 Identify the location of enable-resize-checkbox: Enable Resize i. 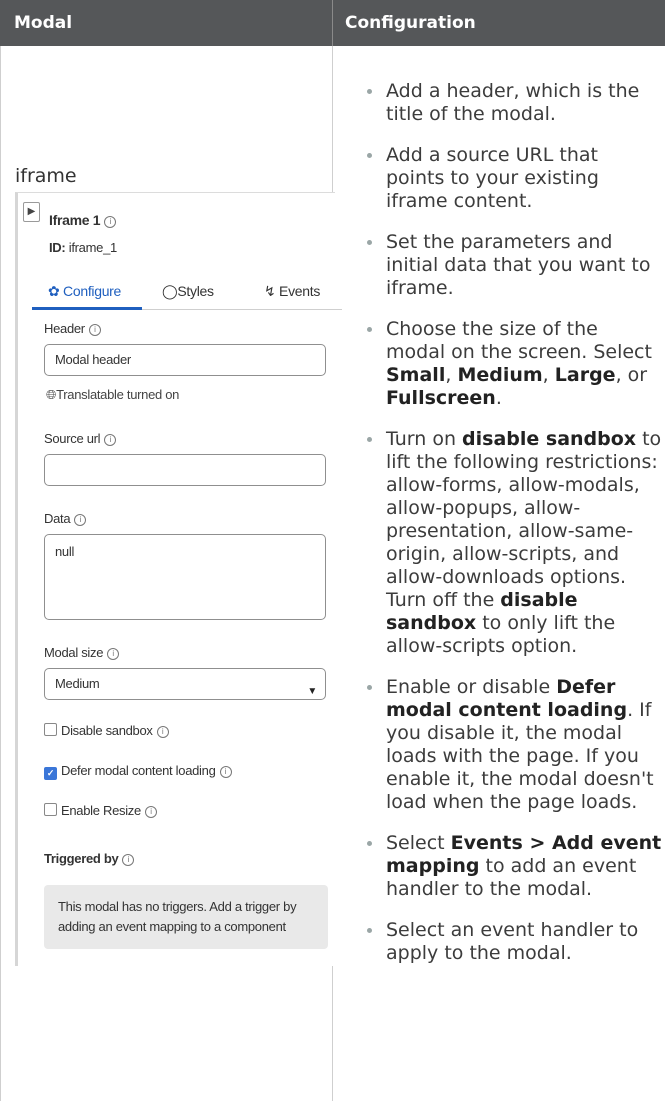
(100, 810).